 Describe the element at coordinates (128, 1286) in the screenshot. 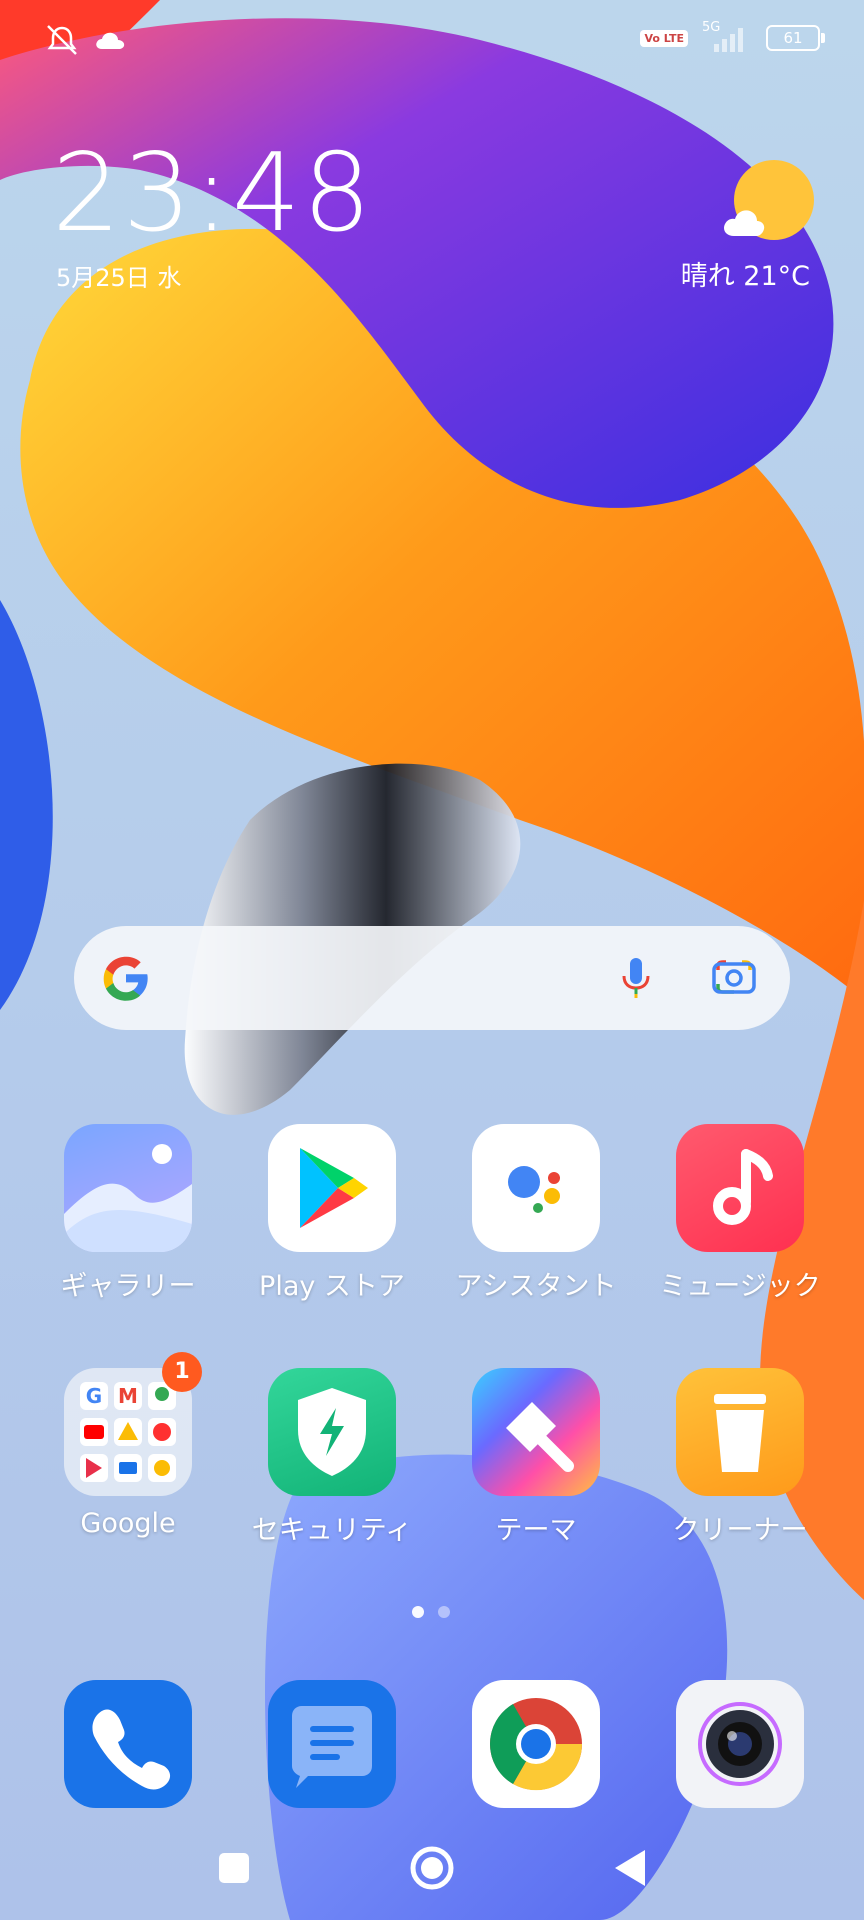

I see `app-label: ギャラリー` at that location.